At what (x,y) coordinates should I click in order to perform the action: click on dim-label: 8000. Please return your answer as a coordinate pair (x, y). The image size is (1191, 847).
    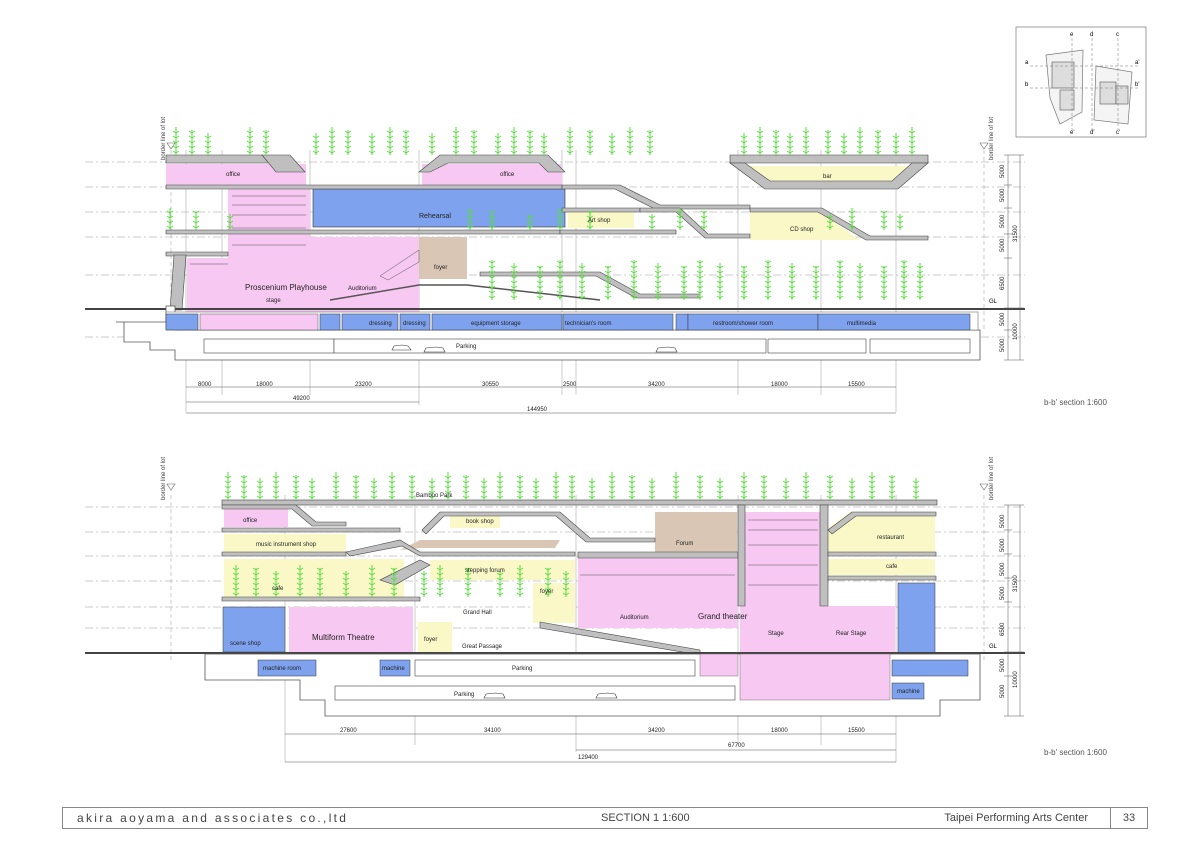
    Looking at the image, I should click on (205, 385).